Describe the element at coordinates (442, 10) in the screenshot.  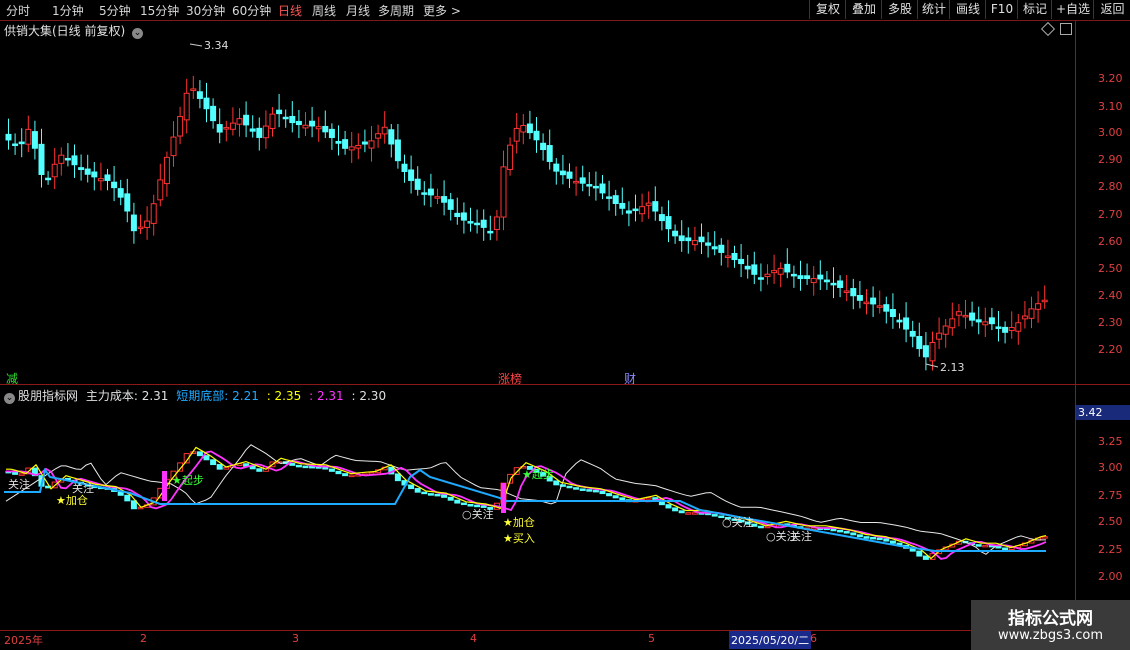
I see `period-tab-more: 更多 >` at that location.